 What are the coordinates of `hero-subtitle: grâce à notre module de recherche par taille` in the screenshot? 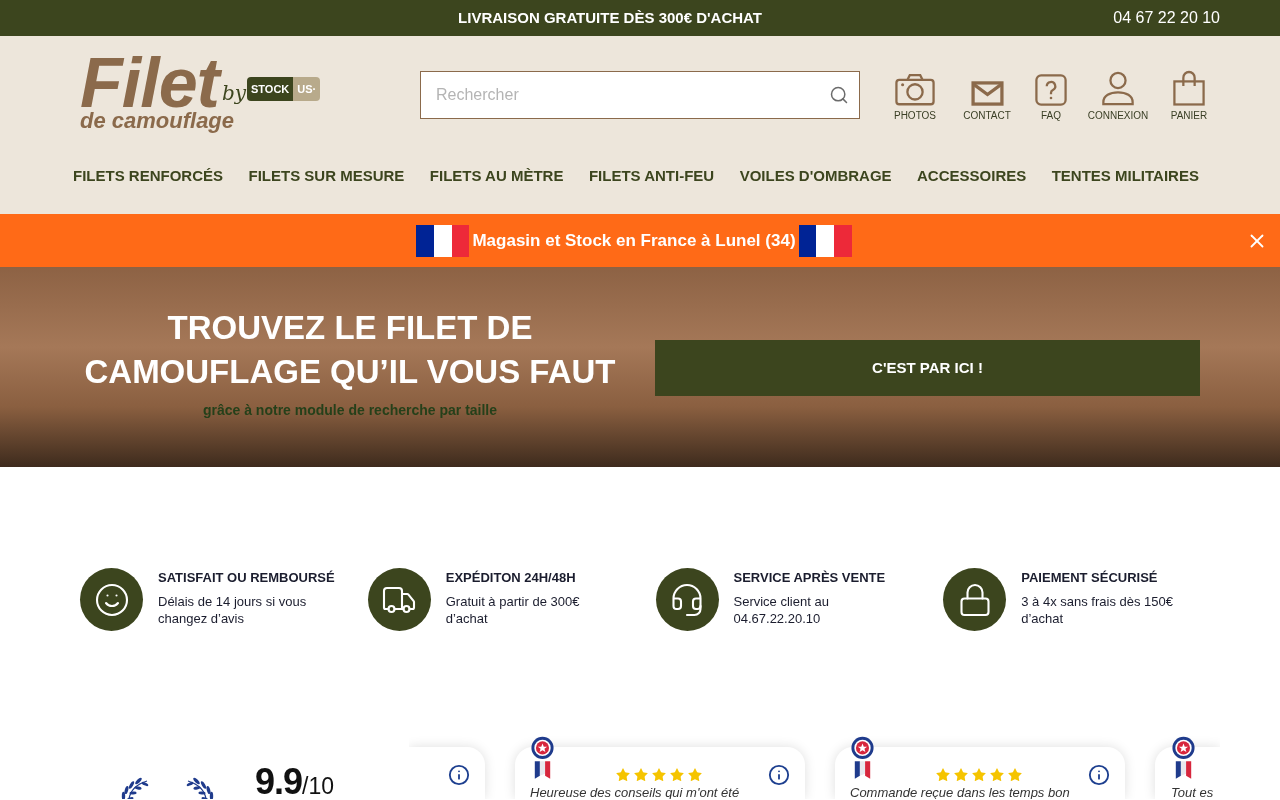 It's located at (350, 410).